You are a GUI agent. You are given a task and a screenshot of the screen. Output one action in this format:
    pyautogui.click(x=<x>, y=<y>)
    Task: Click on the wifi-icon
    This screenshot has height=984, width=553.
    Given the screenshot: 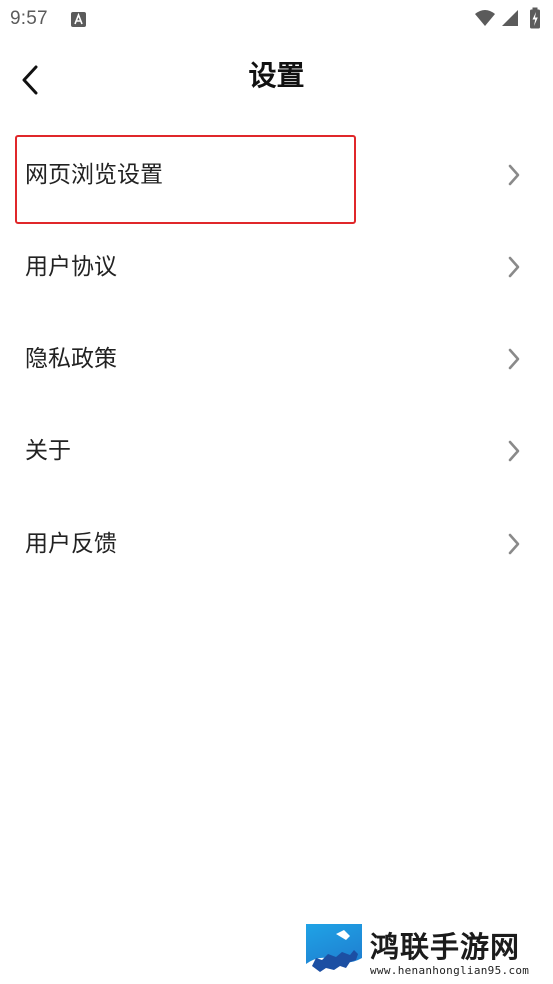 What is the action you would take?
    pyautogui.click(x=485, y=20)
    